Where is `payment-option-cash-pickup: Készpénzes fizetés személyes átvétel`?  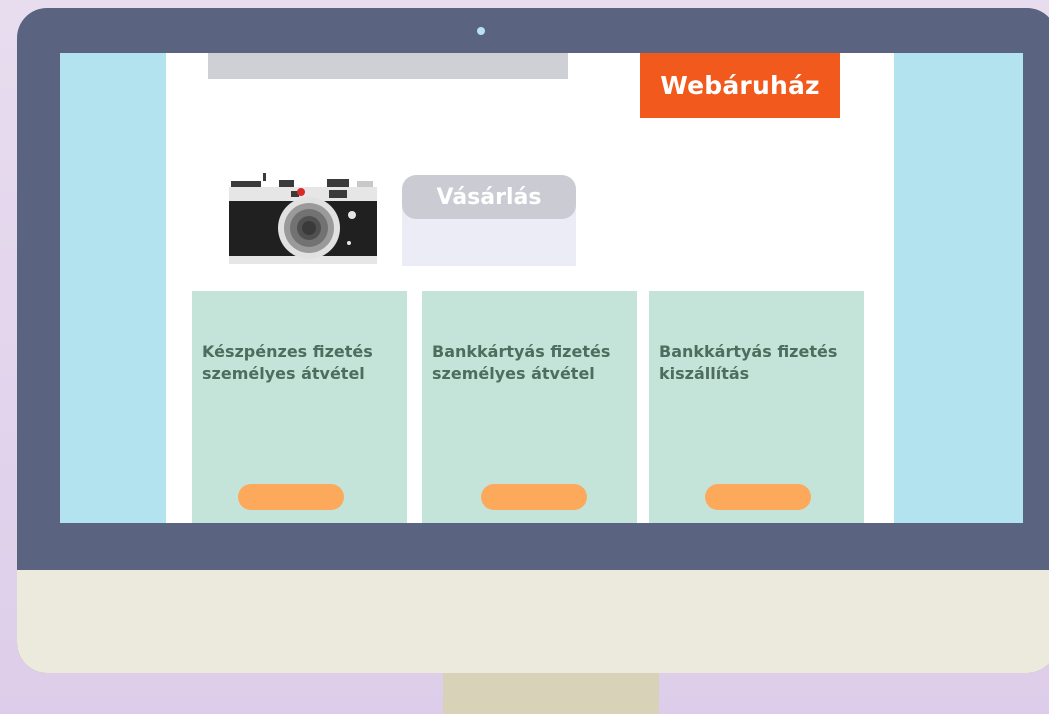 payment-option-cash-pickup: Készpénzes fizetés személyes átvétel is located at coordinates (299, 407).